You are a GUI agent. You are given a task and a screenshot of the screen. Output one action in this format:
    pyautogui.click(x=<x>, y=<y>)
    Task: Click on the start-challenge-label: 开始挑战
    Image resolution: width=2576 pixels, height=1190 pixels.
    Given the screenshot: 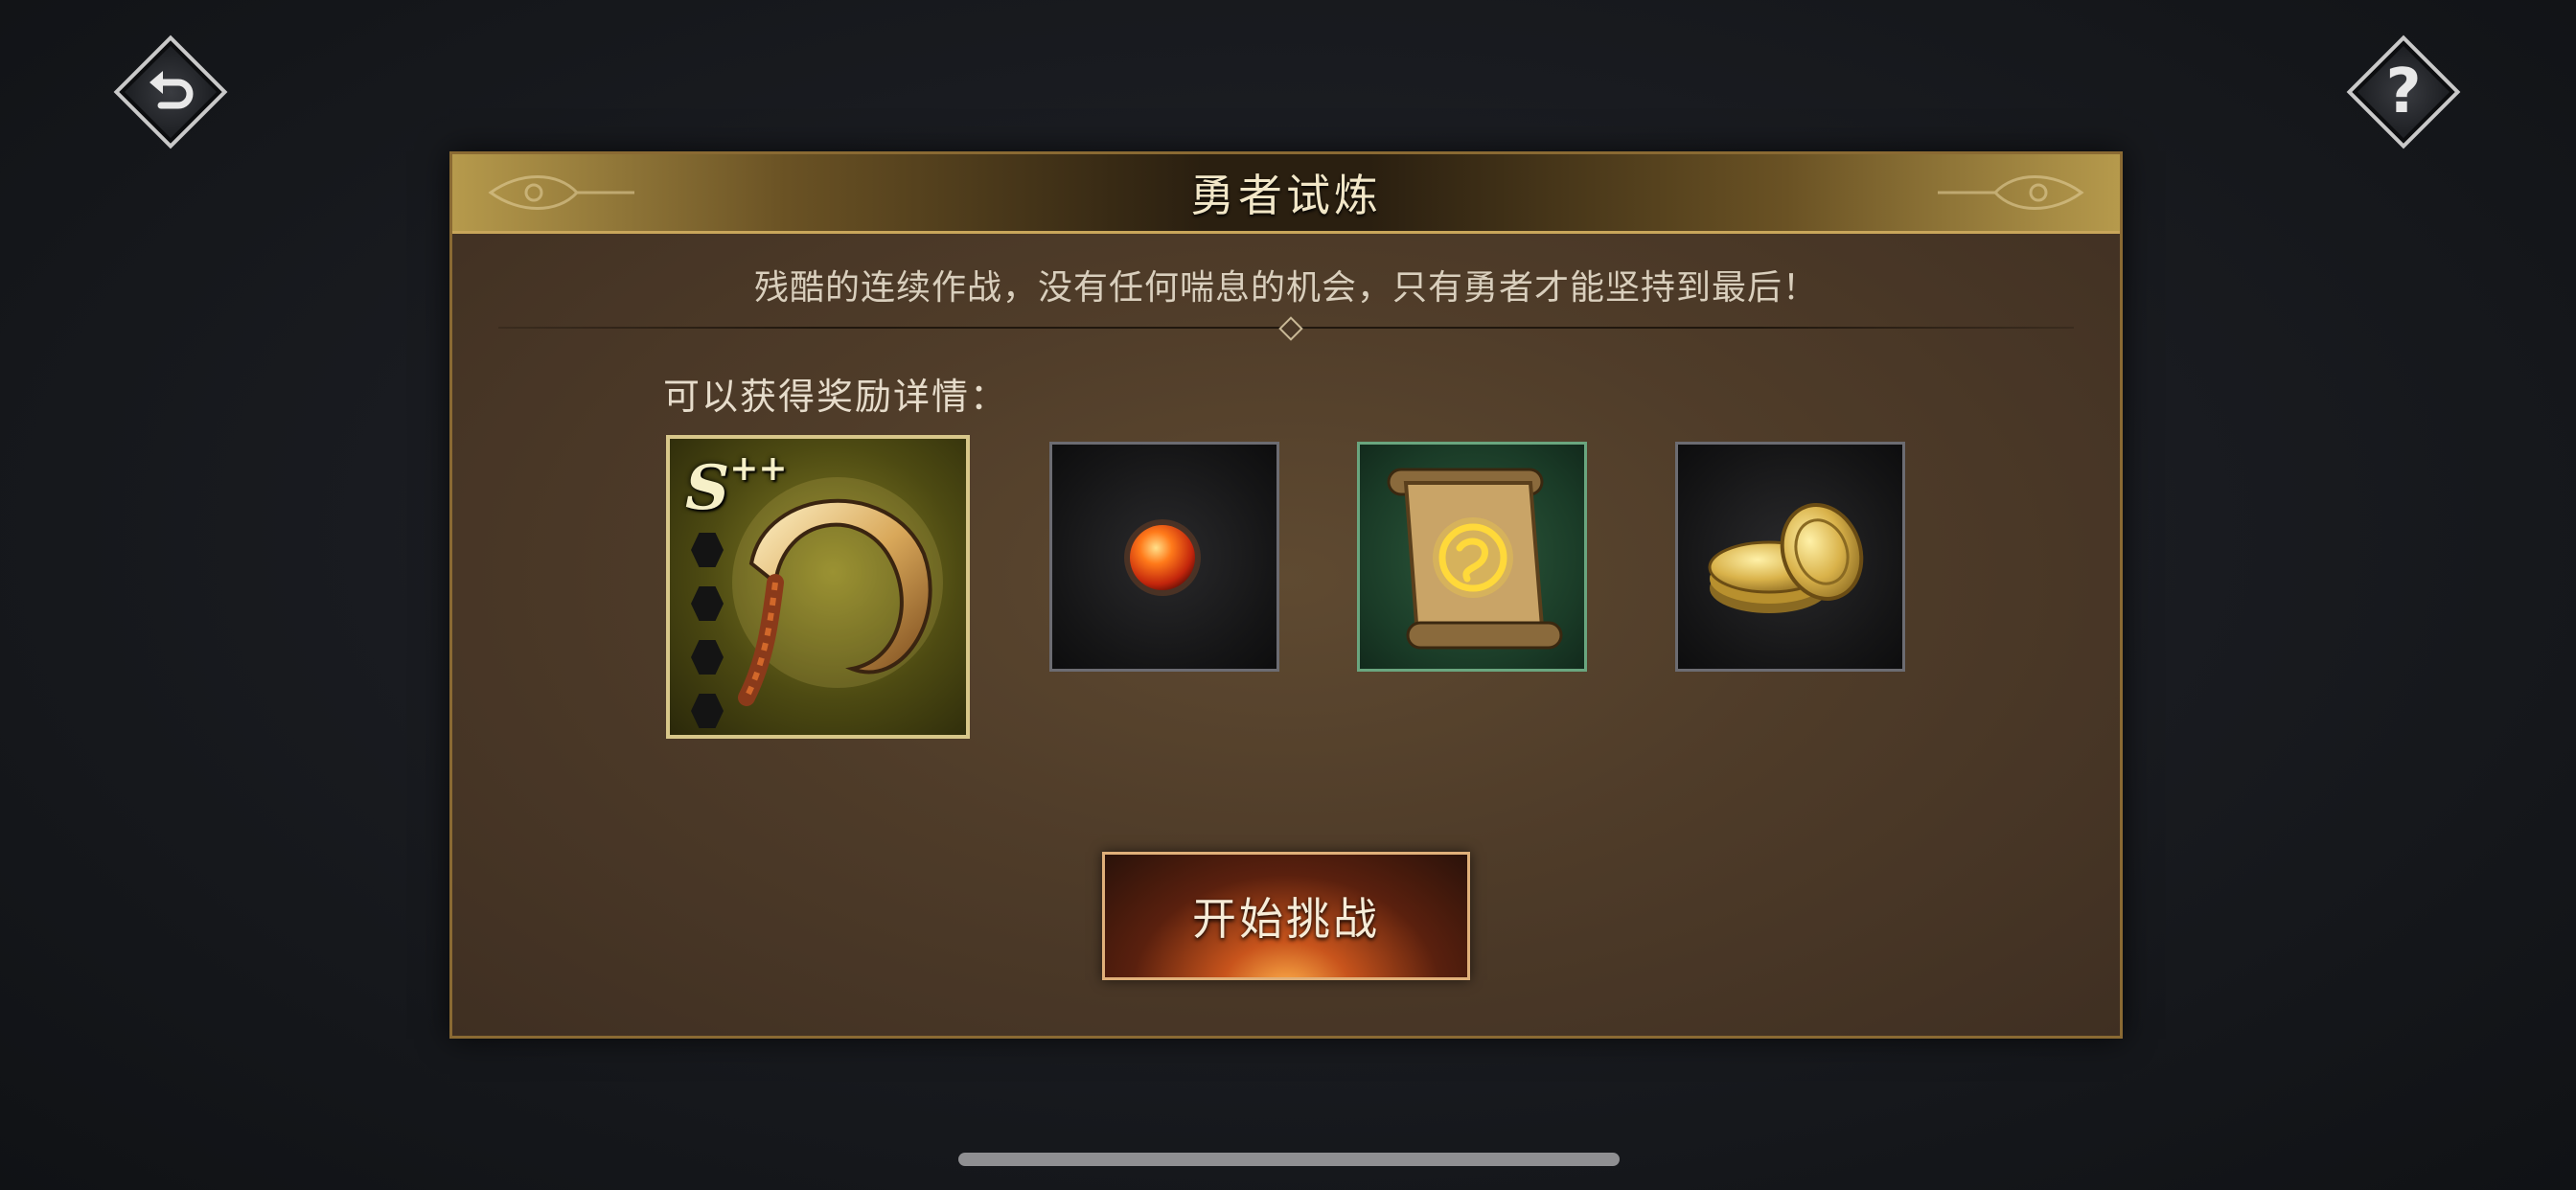 What is the action you would take?
    pyautogui.click(x=1286, y=919)
    